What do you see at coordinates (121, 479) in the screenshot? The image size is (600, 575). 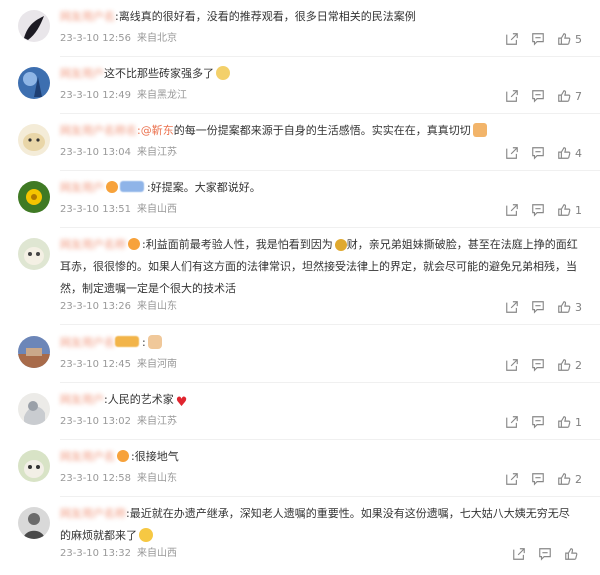 I see `comment-meta: 23-3-10 12:58 来自山东` at bounding box center [121, 479].